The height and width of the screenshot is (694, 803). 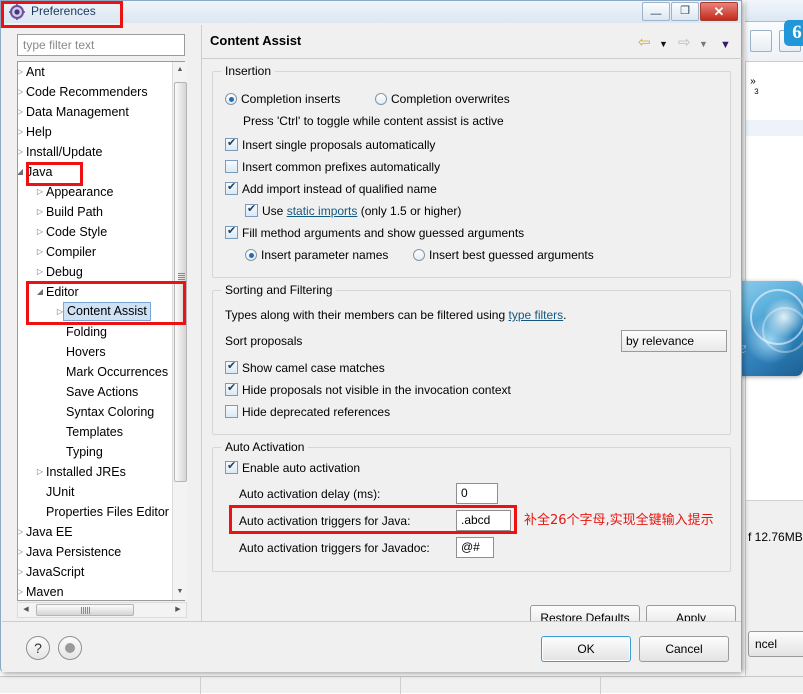 I want to click on tree-item: ▷ Installed JREs, so click(x=93, y=472).